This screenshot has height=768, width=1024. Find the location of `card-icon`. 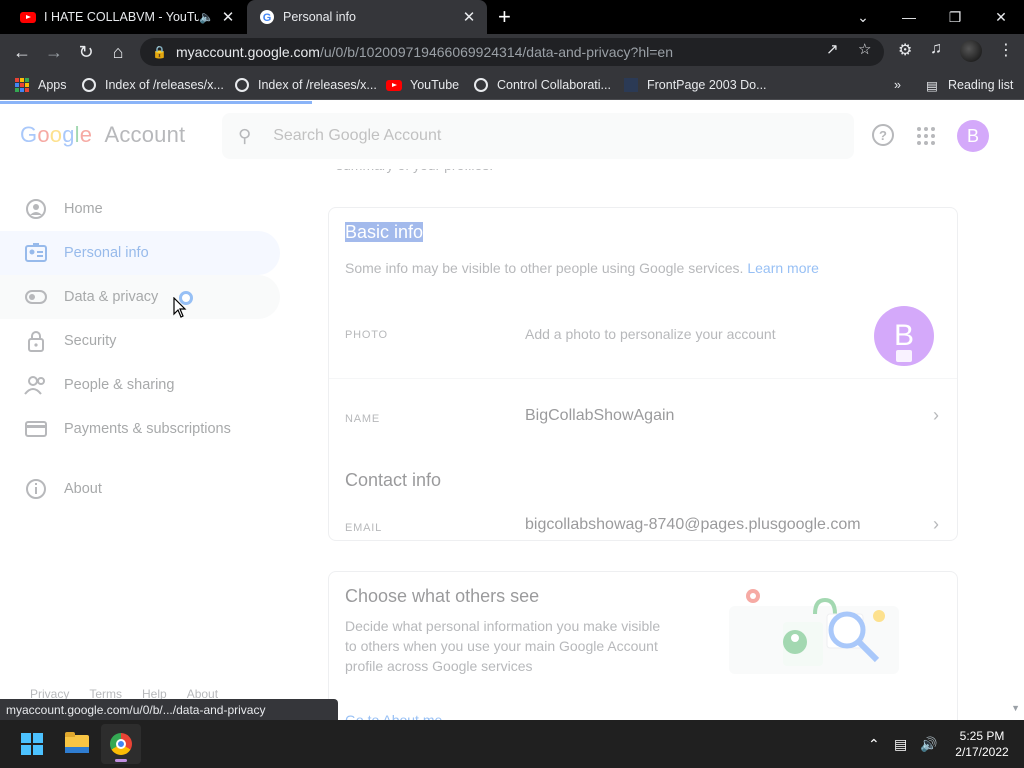

card-icon is located at coordinates (36, 429).